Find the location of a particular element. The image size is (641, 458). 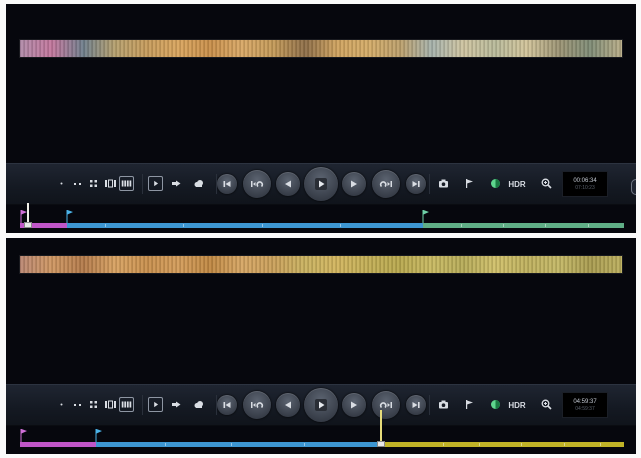

overflow-control-icon is located at coordinates (633, 187).